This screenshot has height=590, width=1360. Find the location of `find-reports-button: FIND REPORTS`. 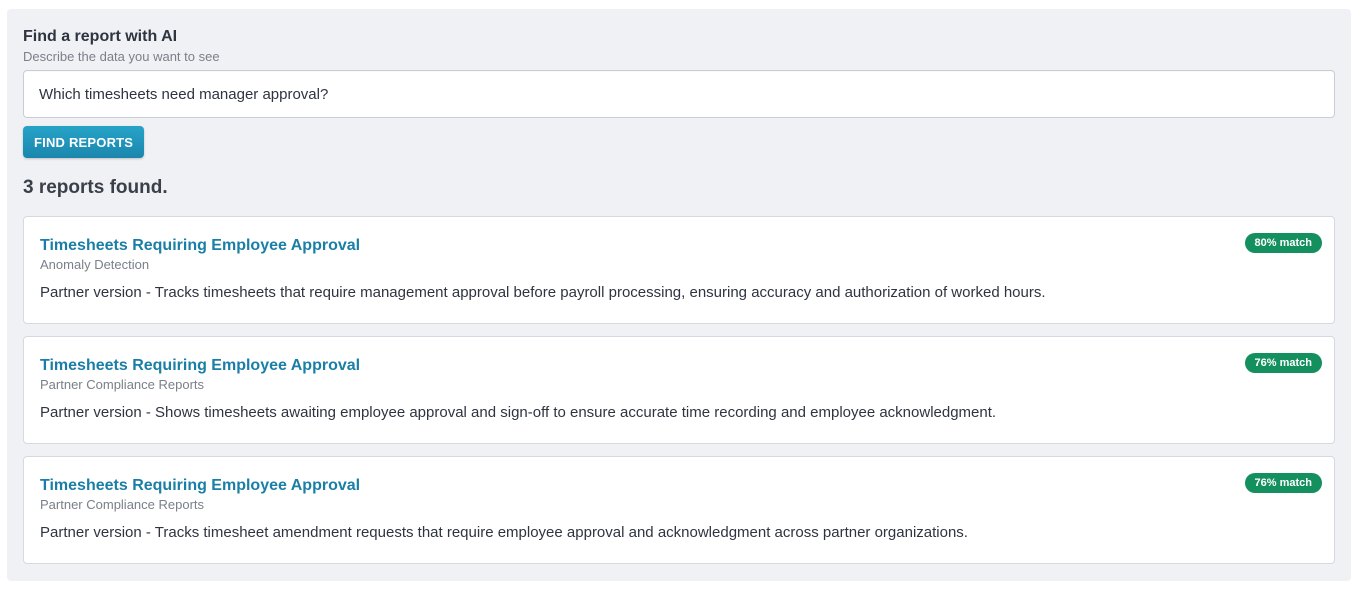

find-reports-button: FIND REPORTS is located at coordinates (84, 142).